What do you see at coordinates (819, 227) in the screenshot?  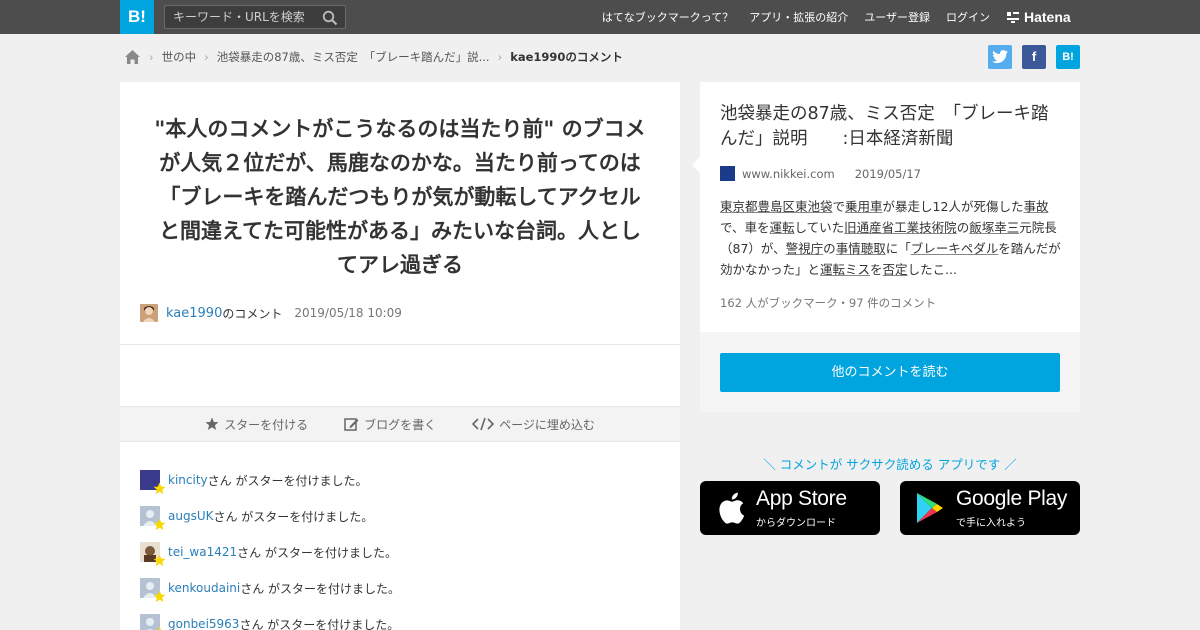 I see `summary-text: していた` at bounding box center [819, 227].